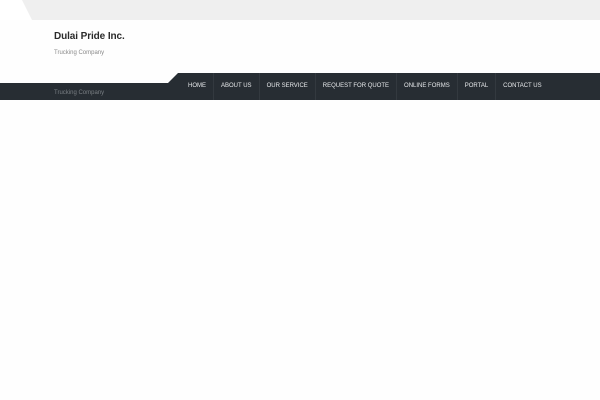 This screenshot has height=400, width=600. What do you see at coordinates (522, 86) in the screenshot?
I see `nav-item-contact-us: CONTACT US` at bounding box center [522, 86].